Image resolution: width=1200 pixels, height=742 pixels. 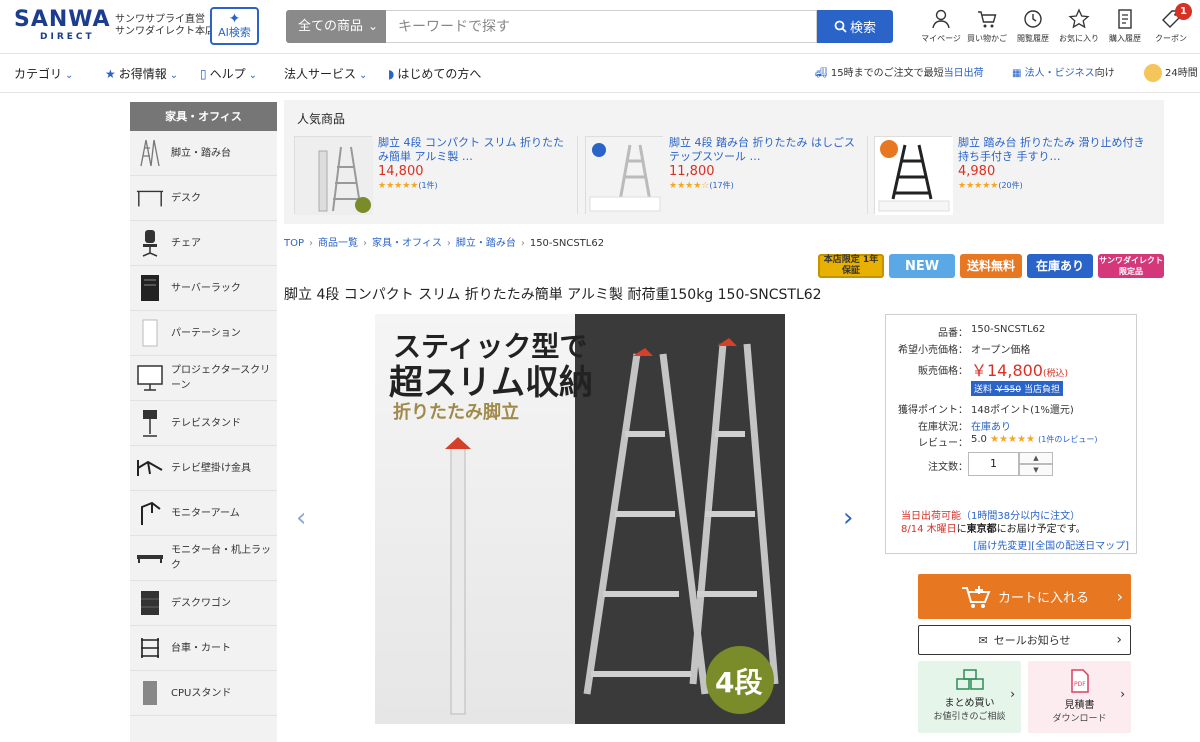 What do you see at coordinates (721, 185) in the screenshot?
I see `review-count: (17件)` at bounding box center [721, 185].